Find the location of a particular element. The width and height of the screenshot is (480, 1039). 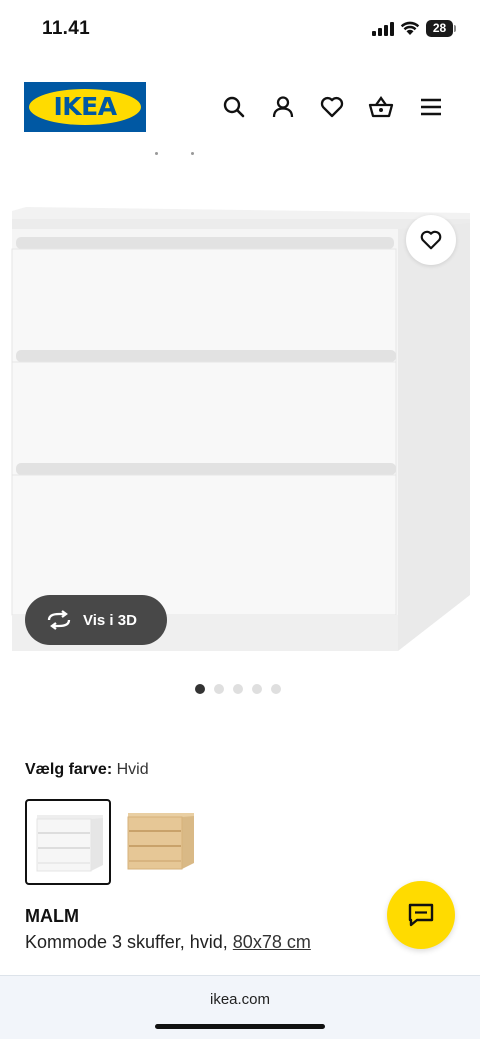

white-dresser-thumbnail is located at coordinates (69, 843).